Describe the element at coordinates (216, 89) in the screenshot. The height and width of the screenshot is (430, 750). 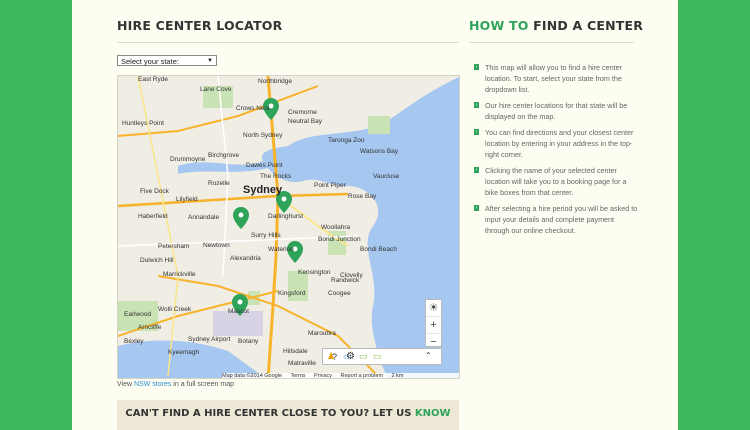
I see `map-label: Lane Cove` at that location.